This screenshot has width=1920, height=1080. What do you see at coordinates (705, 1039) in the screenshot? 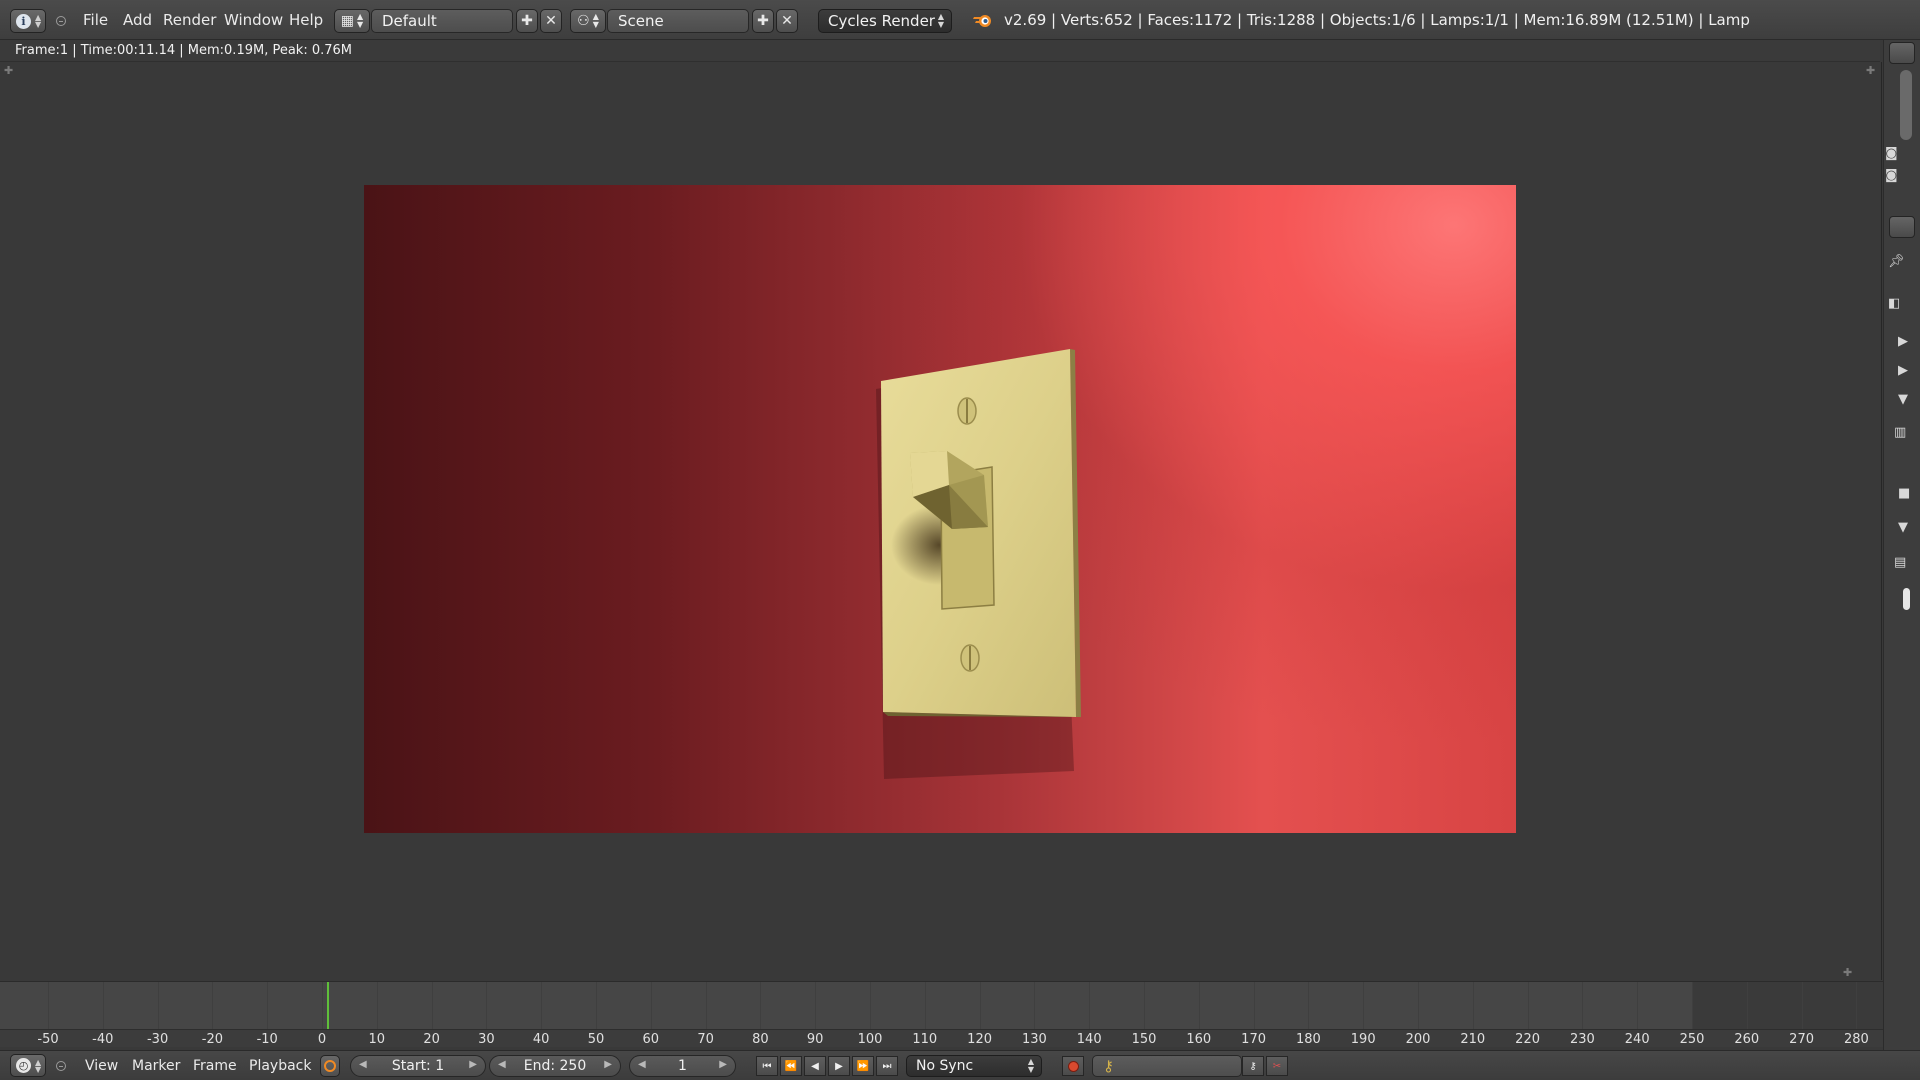
I see `timeline-tick-label: 70` at bounding box center [705, 1039].